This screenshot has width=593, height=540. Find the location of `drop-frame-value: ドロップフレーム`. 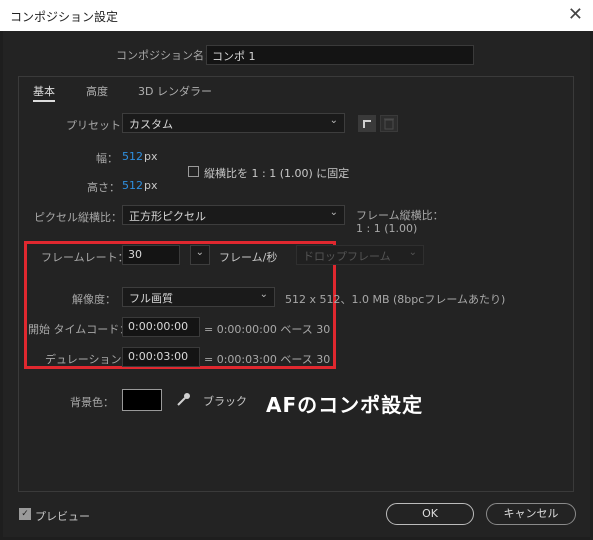

drop-frame-value: ドロップフレーム is located at coordinates (347, 256).